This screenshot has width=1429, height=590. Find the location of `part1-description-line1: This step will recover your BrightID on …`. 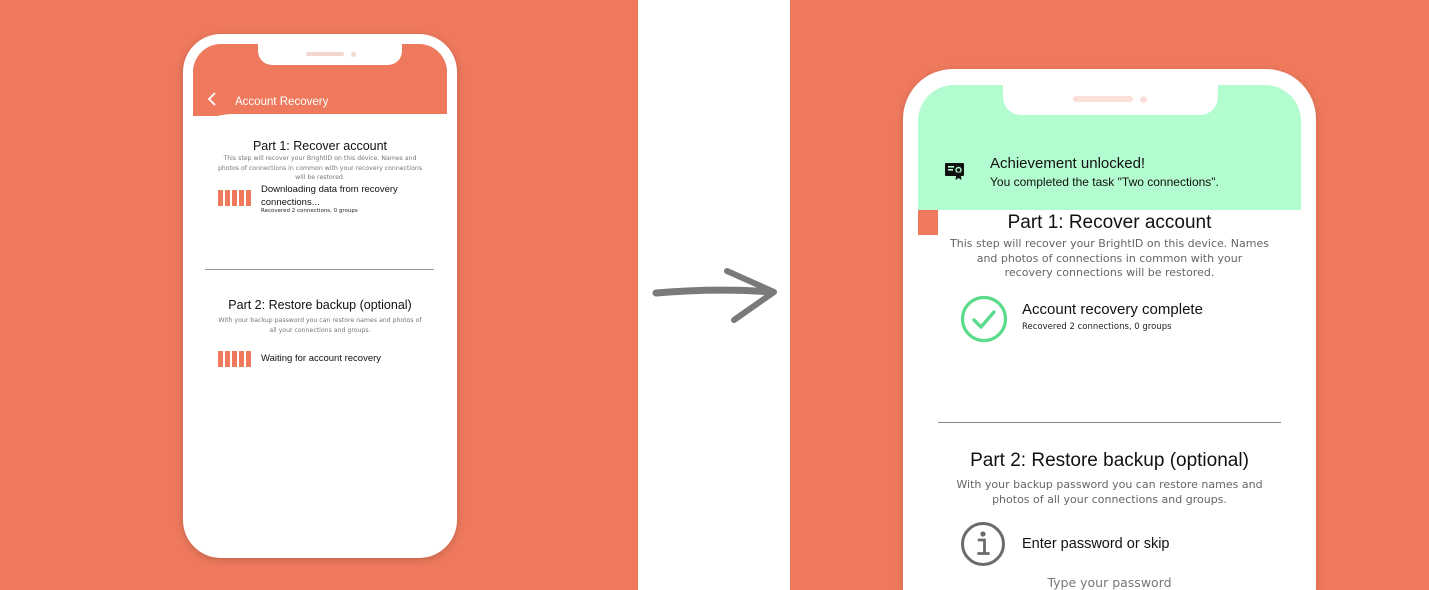

part1-description-line1: This step will recover your BrightID on … is located at coordinates (1109, 243).